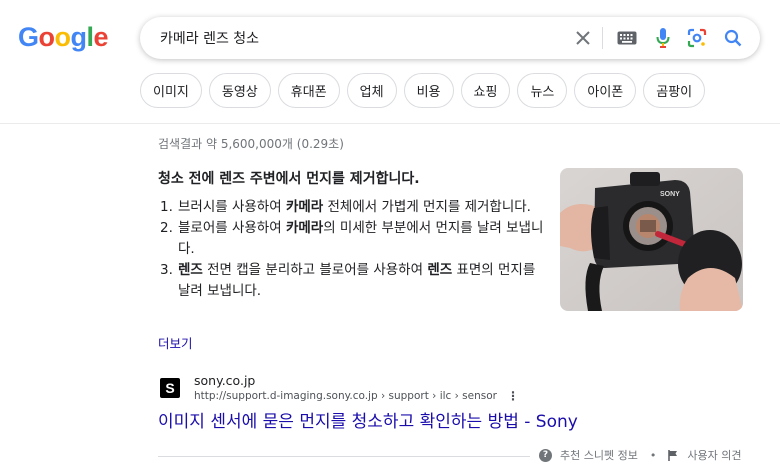 This screenshot has width=780, height=474. Describe the element at coordinates (170, 388) in the screenshot. I see `sony-favicon-icon: S` at that location.